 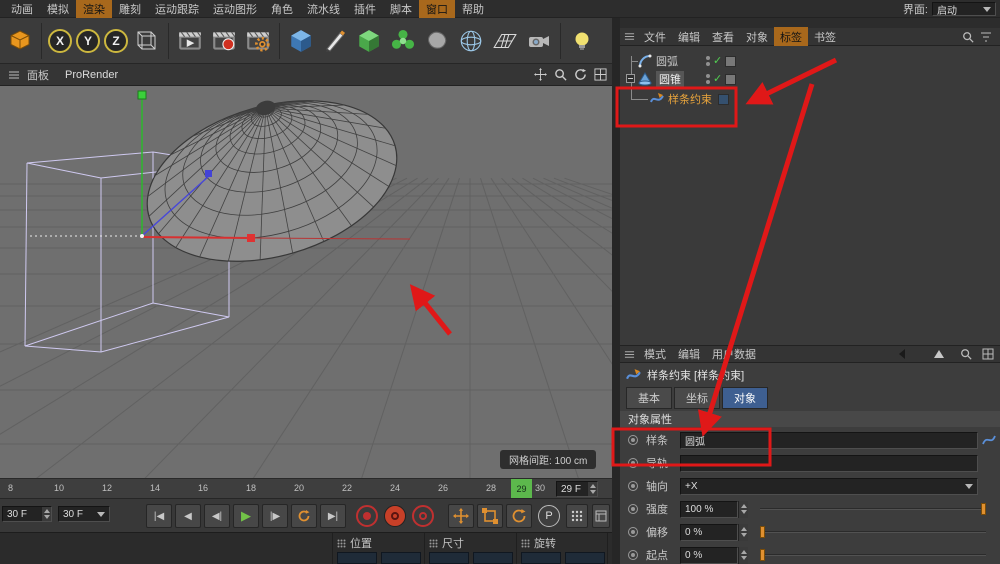 What do you see at coordinates (723, 37) in the screenshot?
I see `om-menu-view: 查看` at bounding box center [723, 37].